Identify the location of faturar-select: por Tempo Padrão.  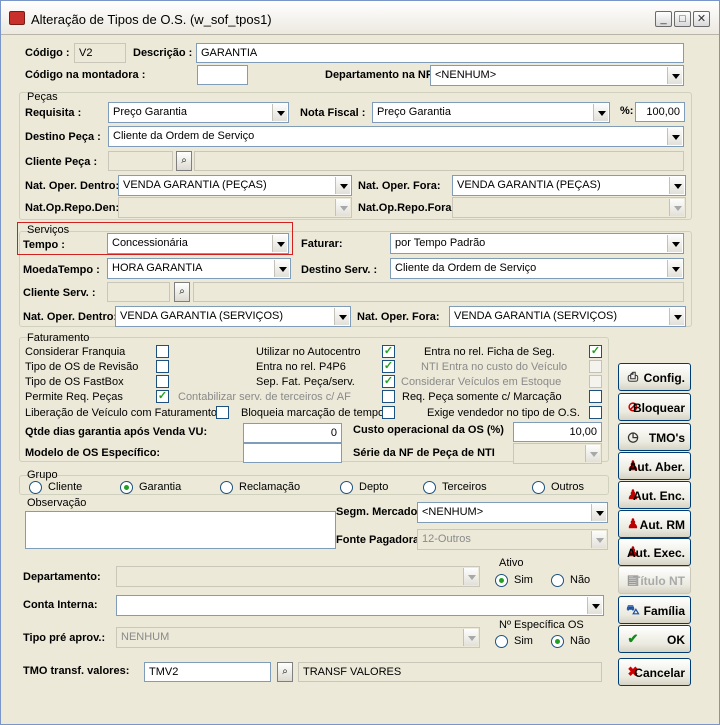
(537, 243).